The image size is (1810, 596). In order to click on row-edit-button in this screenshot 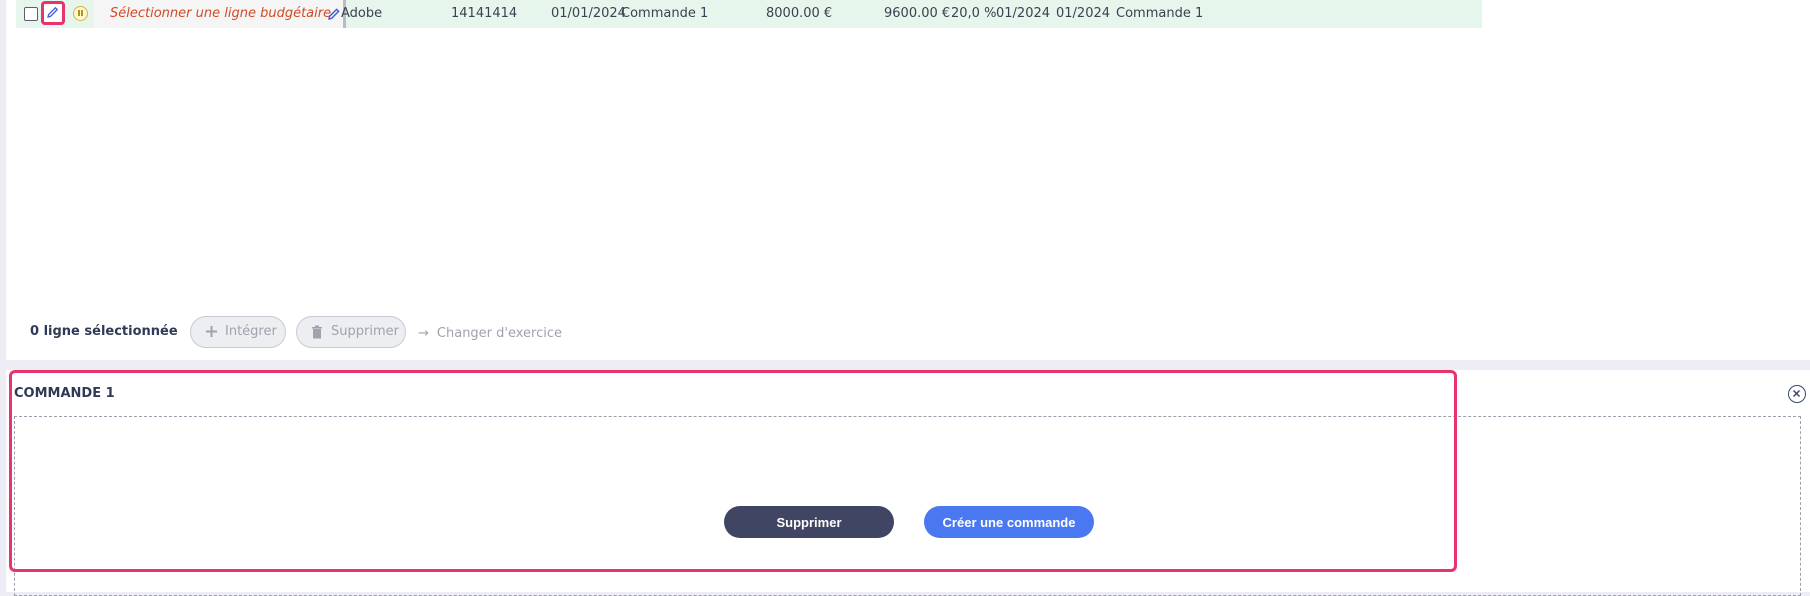, I will do `click(53, 13)`.